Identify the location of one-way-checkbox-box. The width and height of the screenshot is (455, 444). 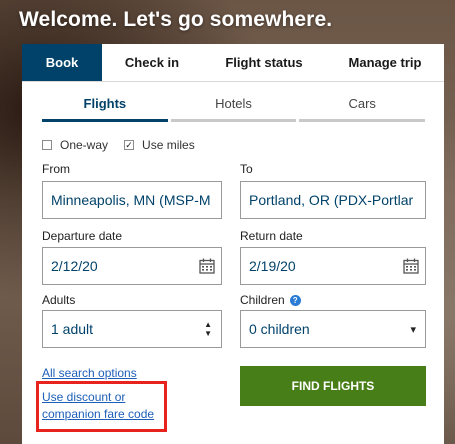
(47, 145).